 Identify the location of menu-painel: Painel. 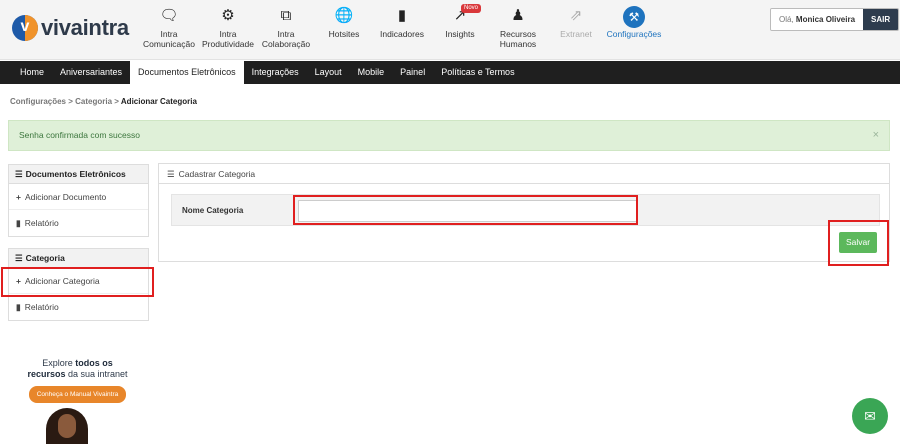
(412, 72).